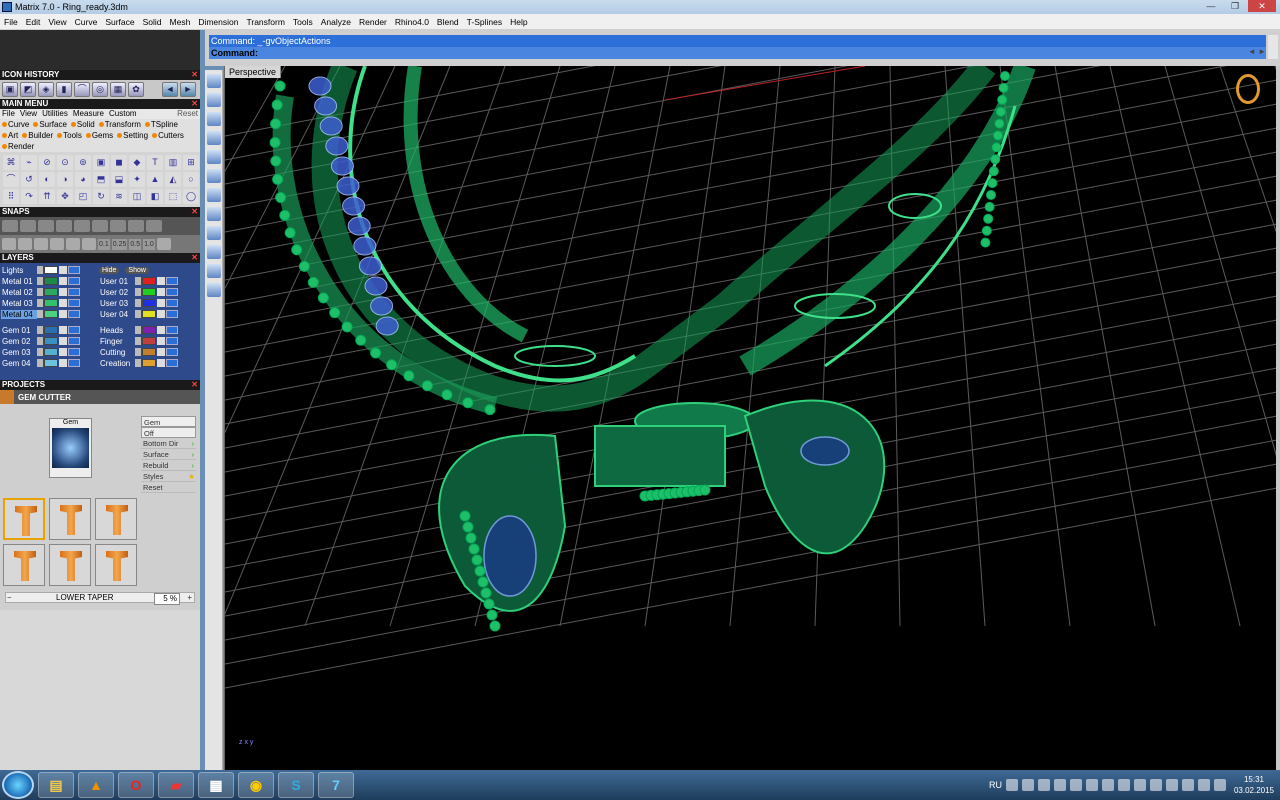  What do you see at coordinates (101, 179) in the screenshot?
I see `tool-icon-17: ⬒` at bounding box center [101, 179].